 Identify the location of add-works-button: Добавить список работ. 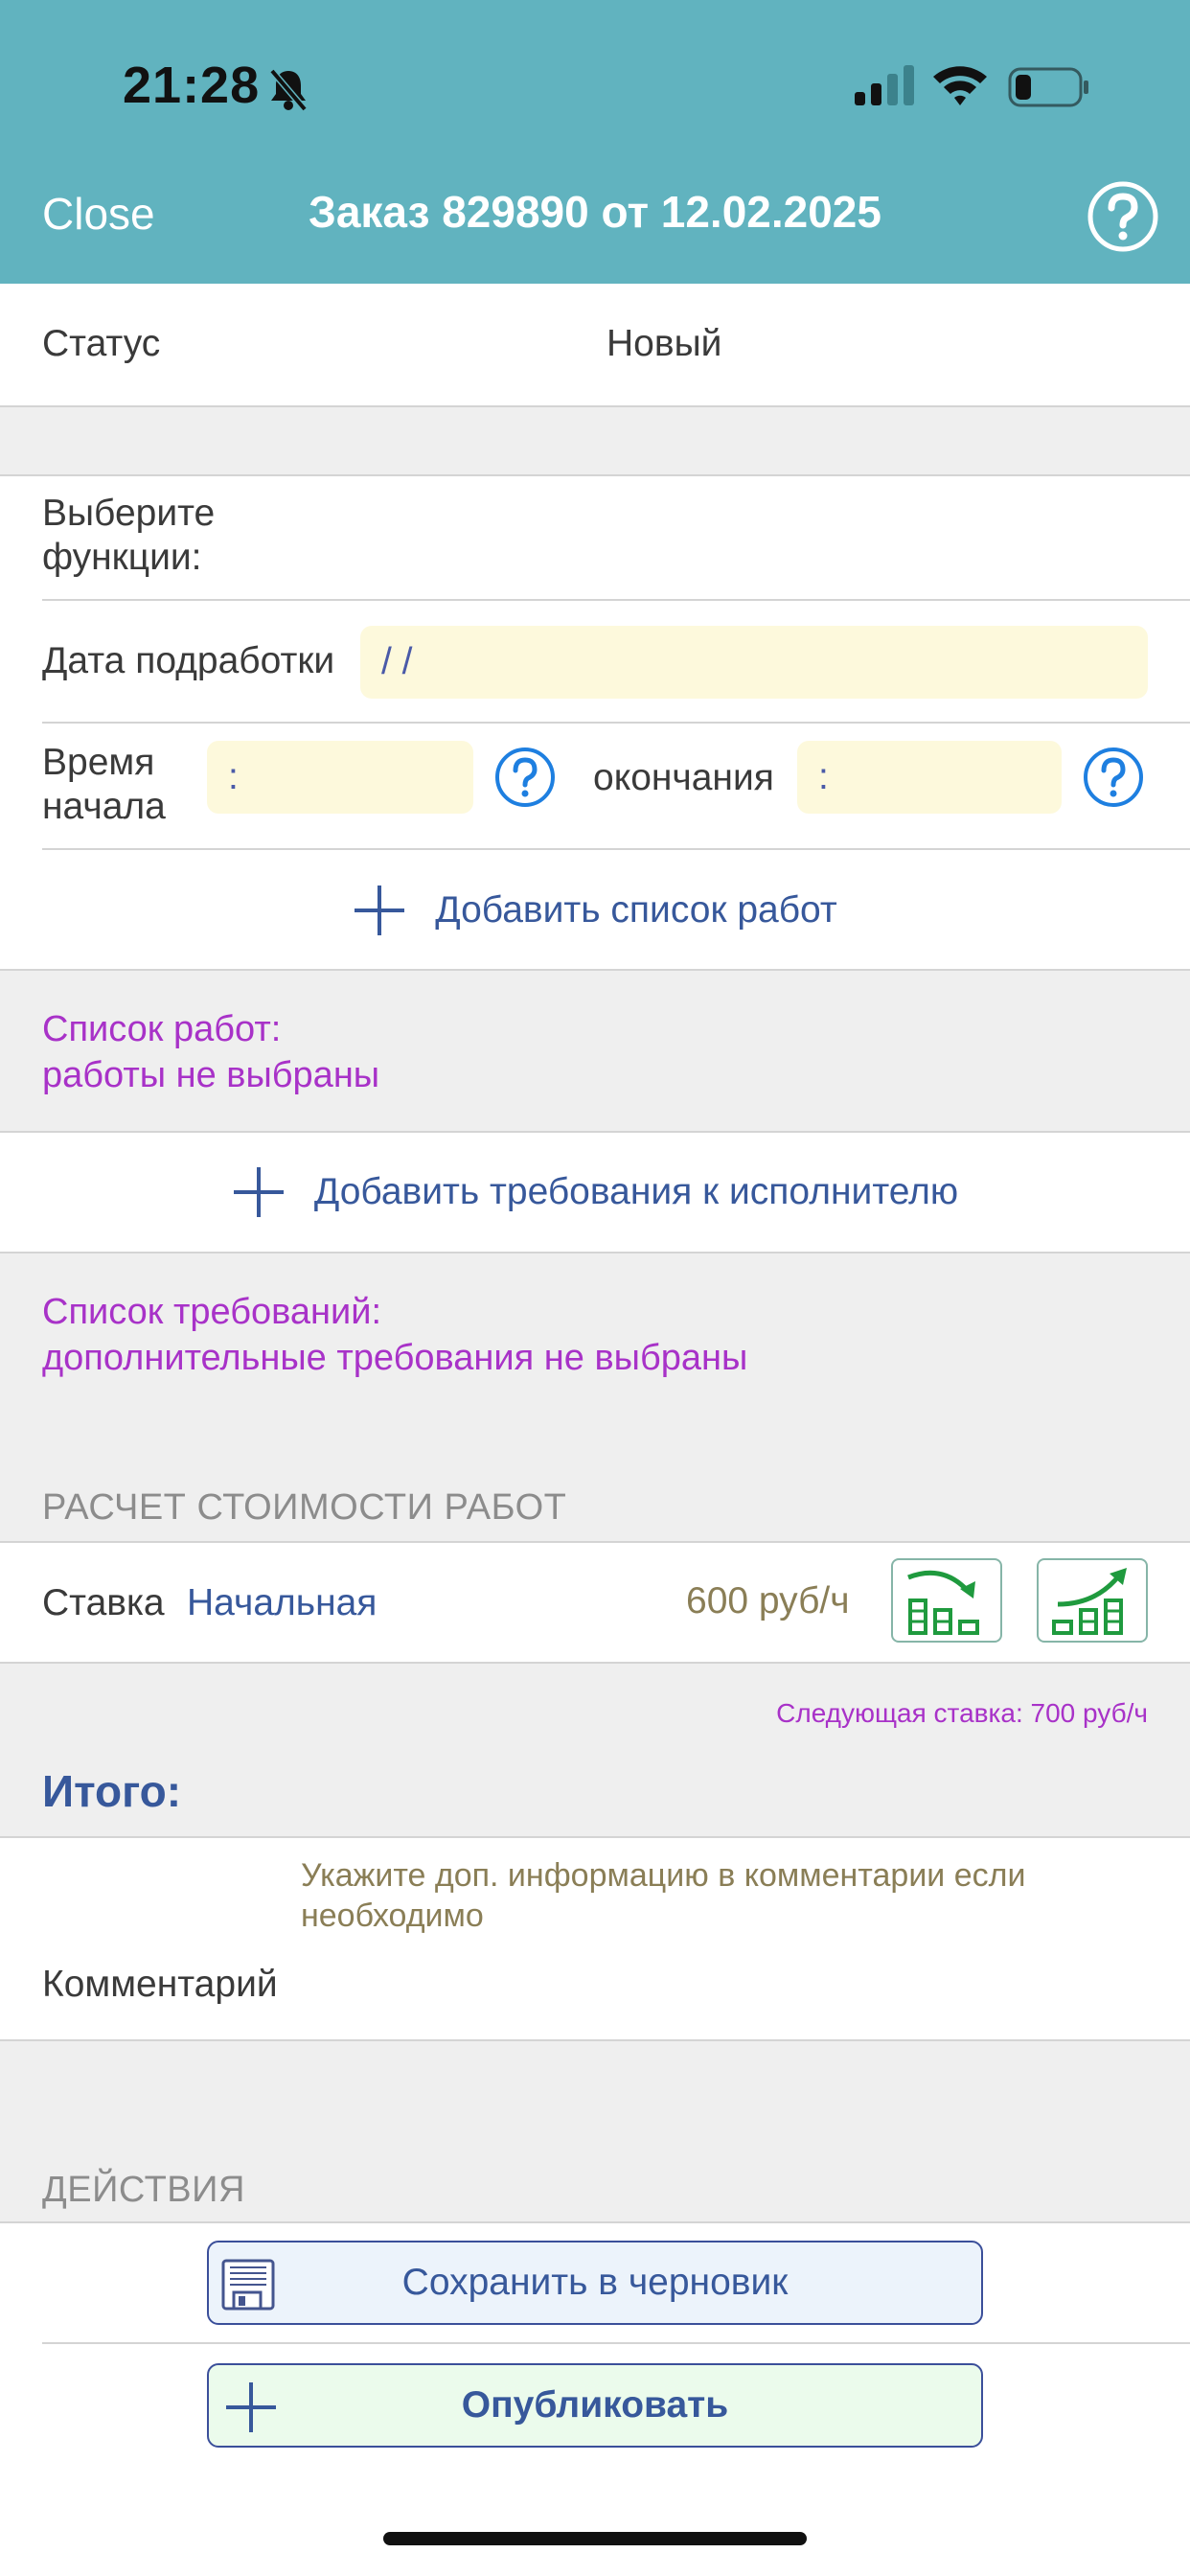
(595, 910).